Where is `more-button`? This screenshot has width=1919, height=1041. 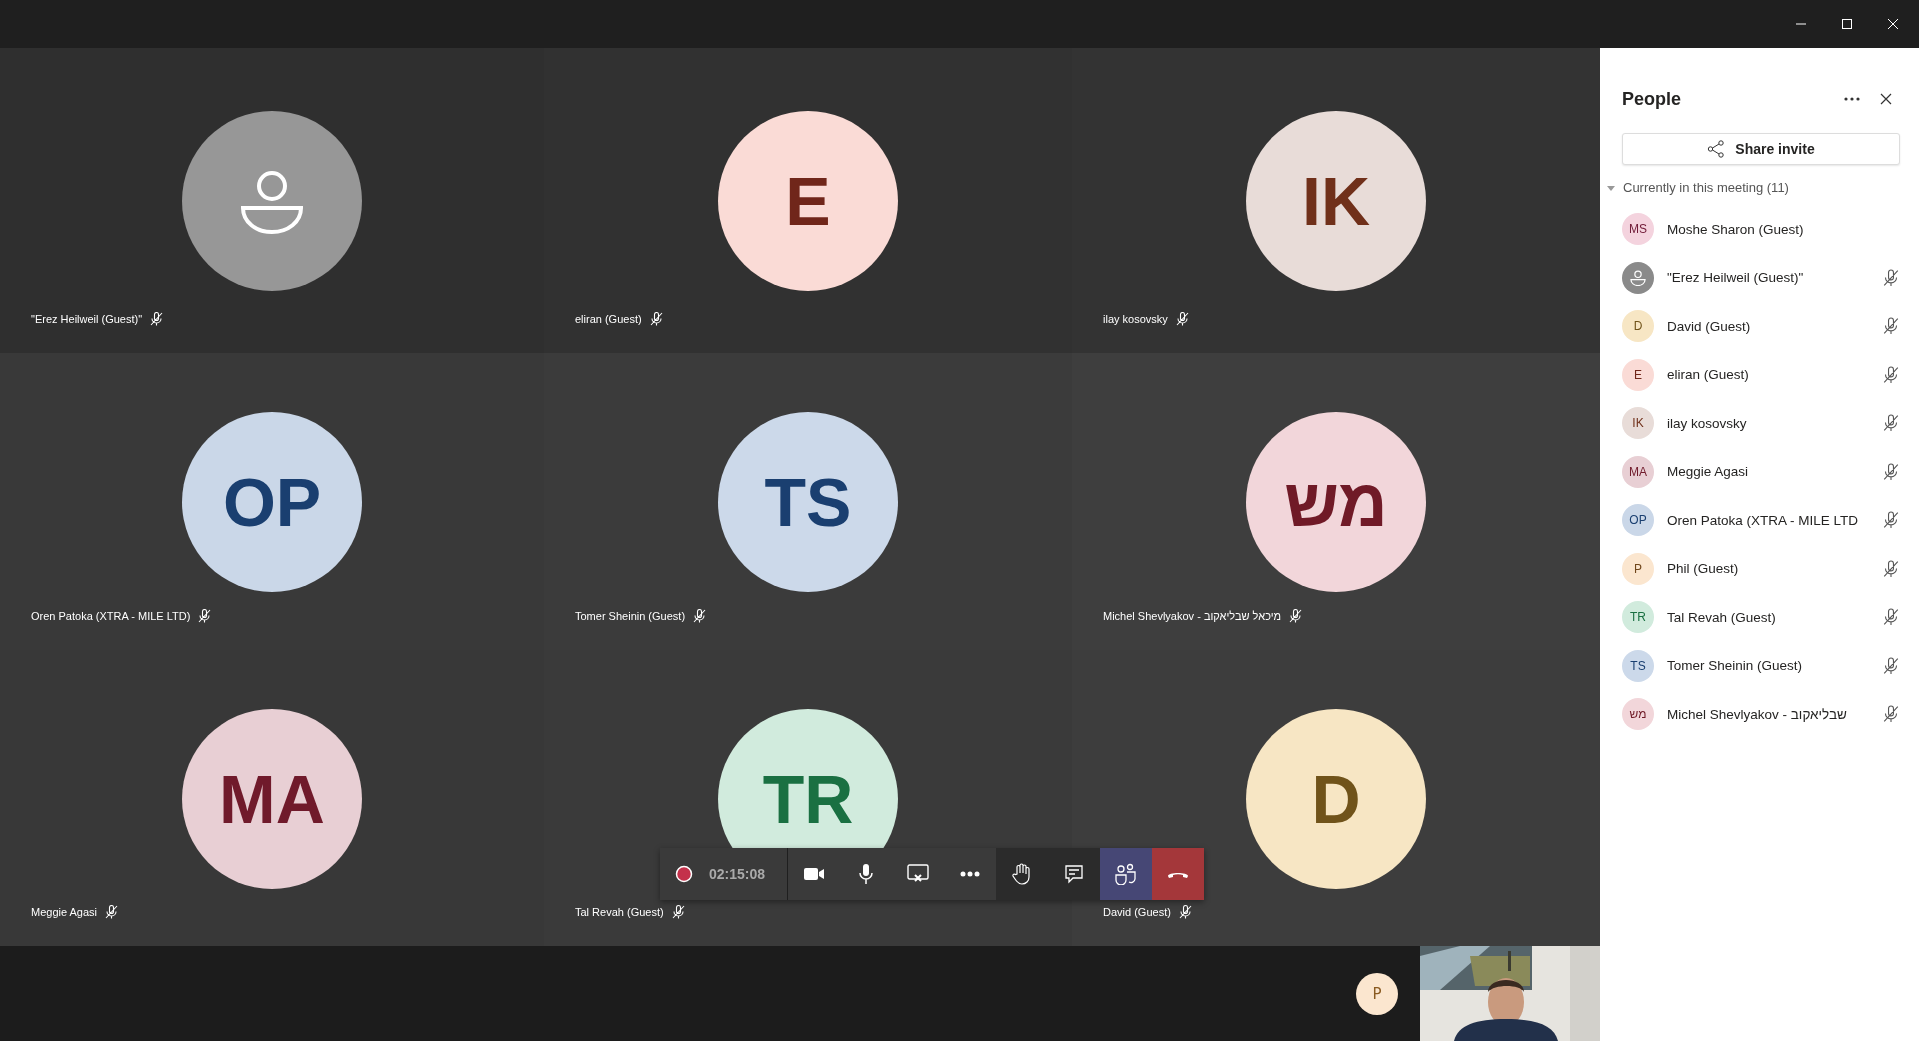
more-button is located at coordinates (970, 874).